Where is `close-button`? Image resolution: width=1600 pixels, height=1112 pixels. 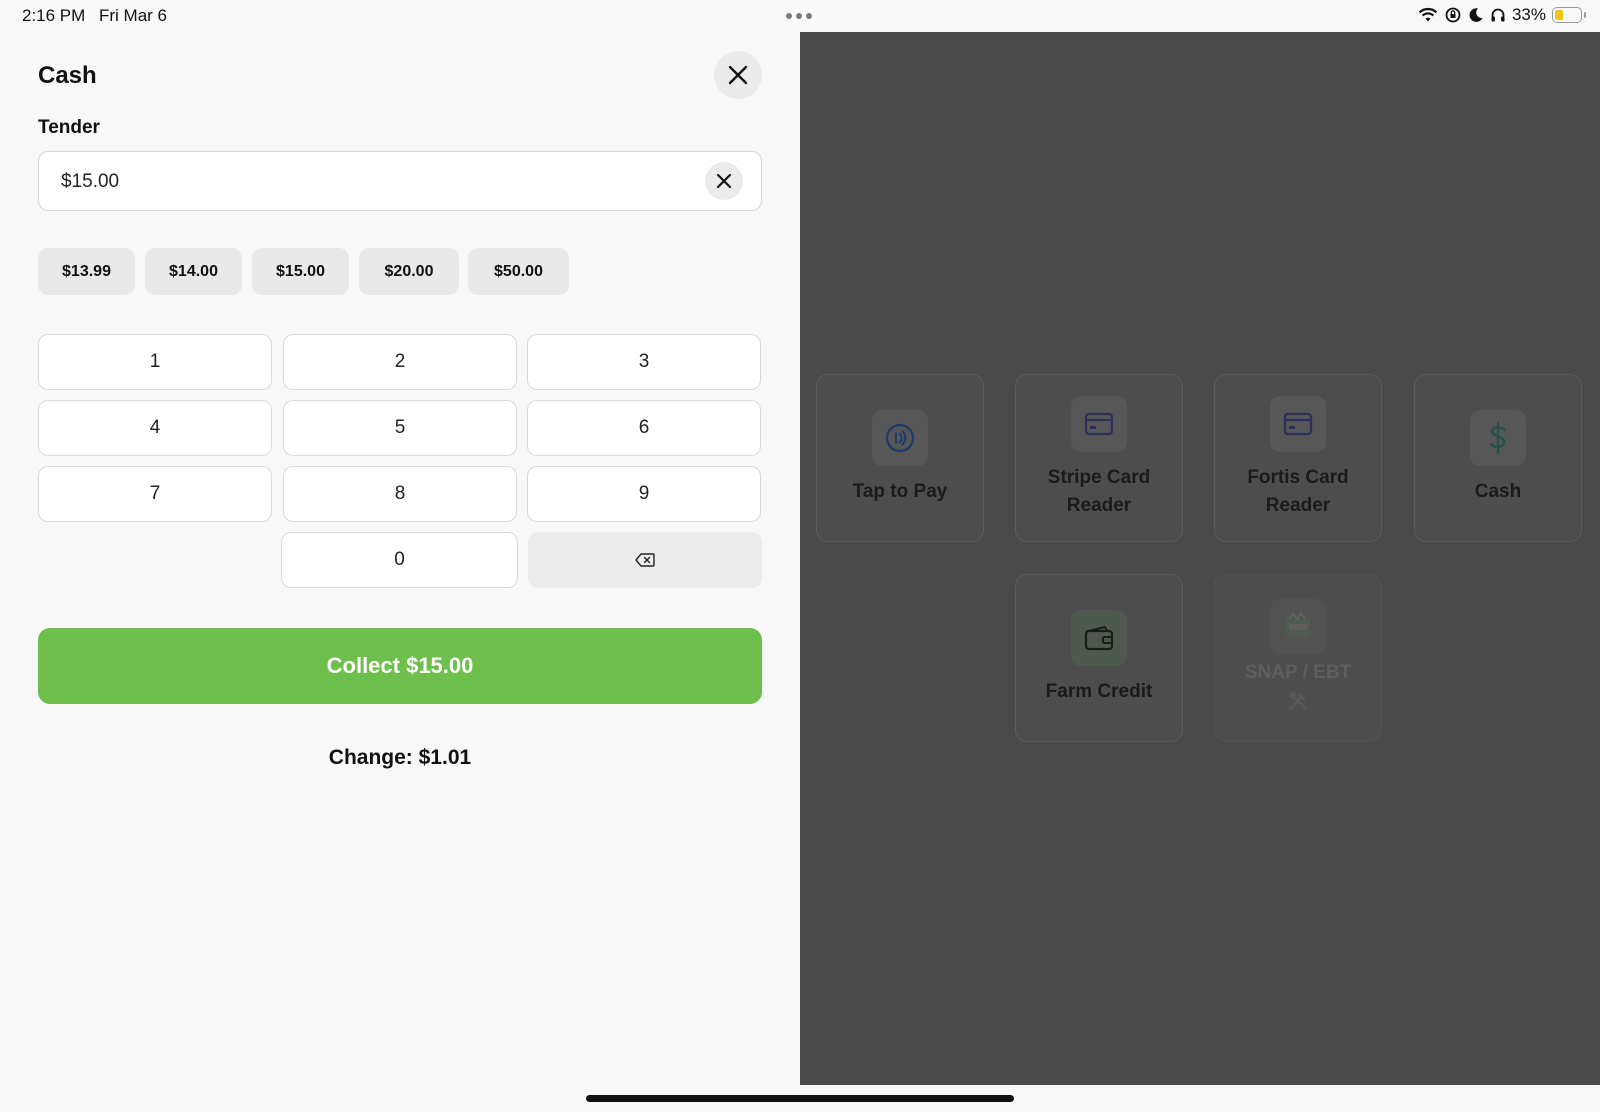
close-button is located at coordinates (738, 75).